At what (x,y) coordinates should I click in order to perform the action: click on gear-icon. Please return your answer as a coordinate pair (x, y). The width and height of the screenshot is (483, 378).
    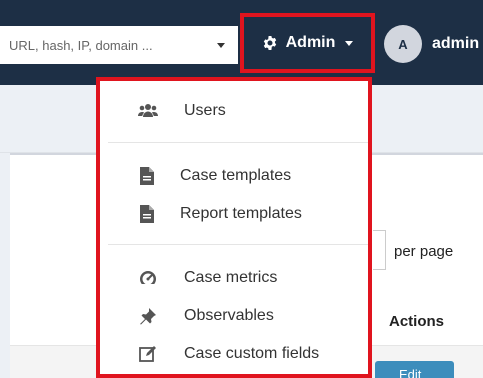
    Looking at the image, I should click on (269, 43).